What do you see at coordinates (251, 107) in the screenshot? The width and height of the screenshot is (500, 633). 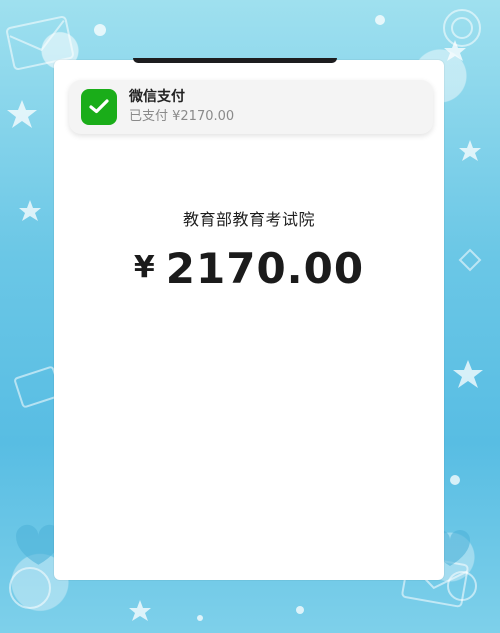 I see `payment-notification: 微信支付 已支付 ¥2170.00` at bounding box center [251, 107].